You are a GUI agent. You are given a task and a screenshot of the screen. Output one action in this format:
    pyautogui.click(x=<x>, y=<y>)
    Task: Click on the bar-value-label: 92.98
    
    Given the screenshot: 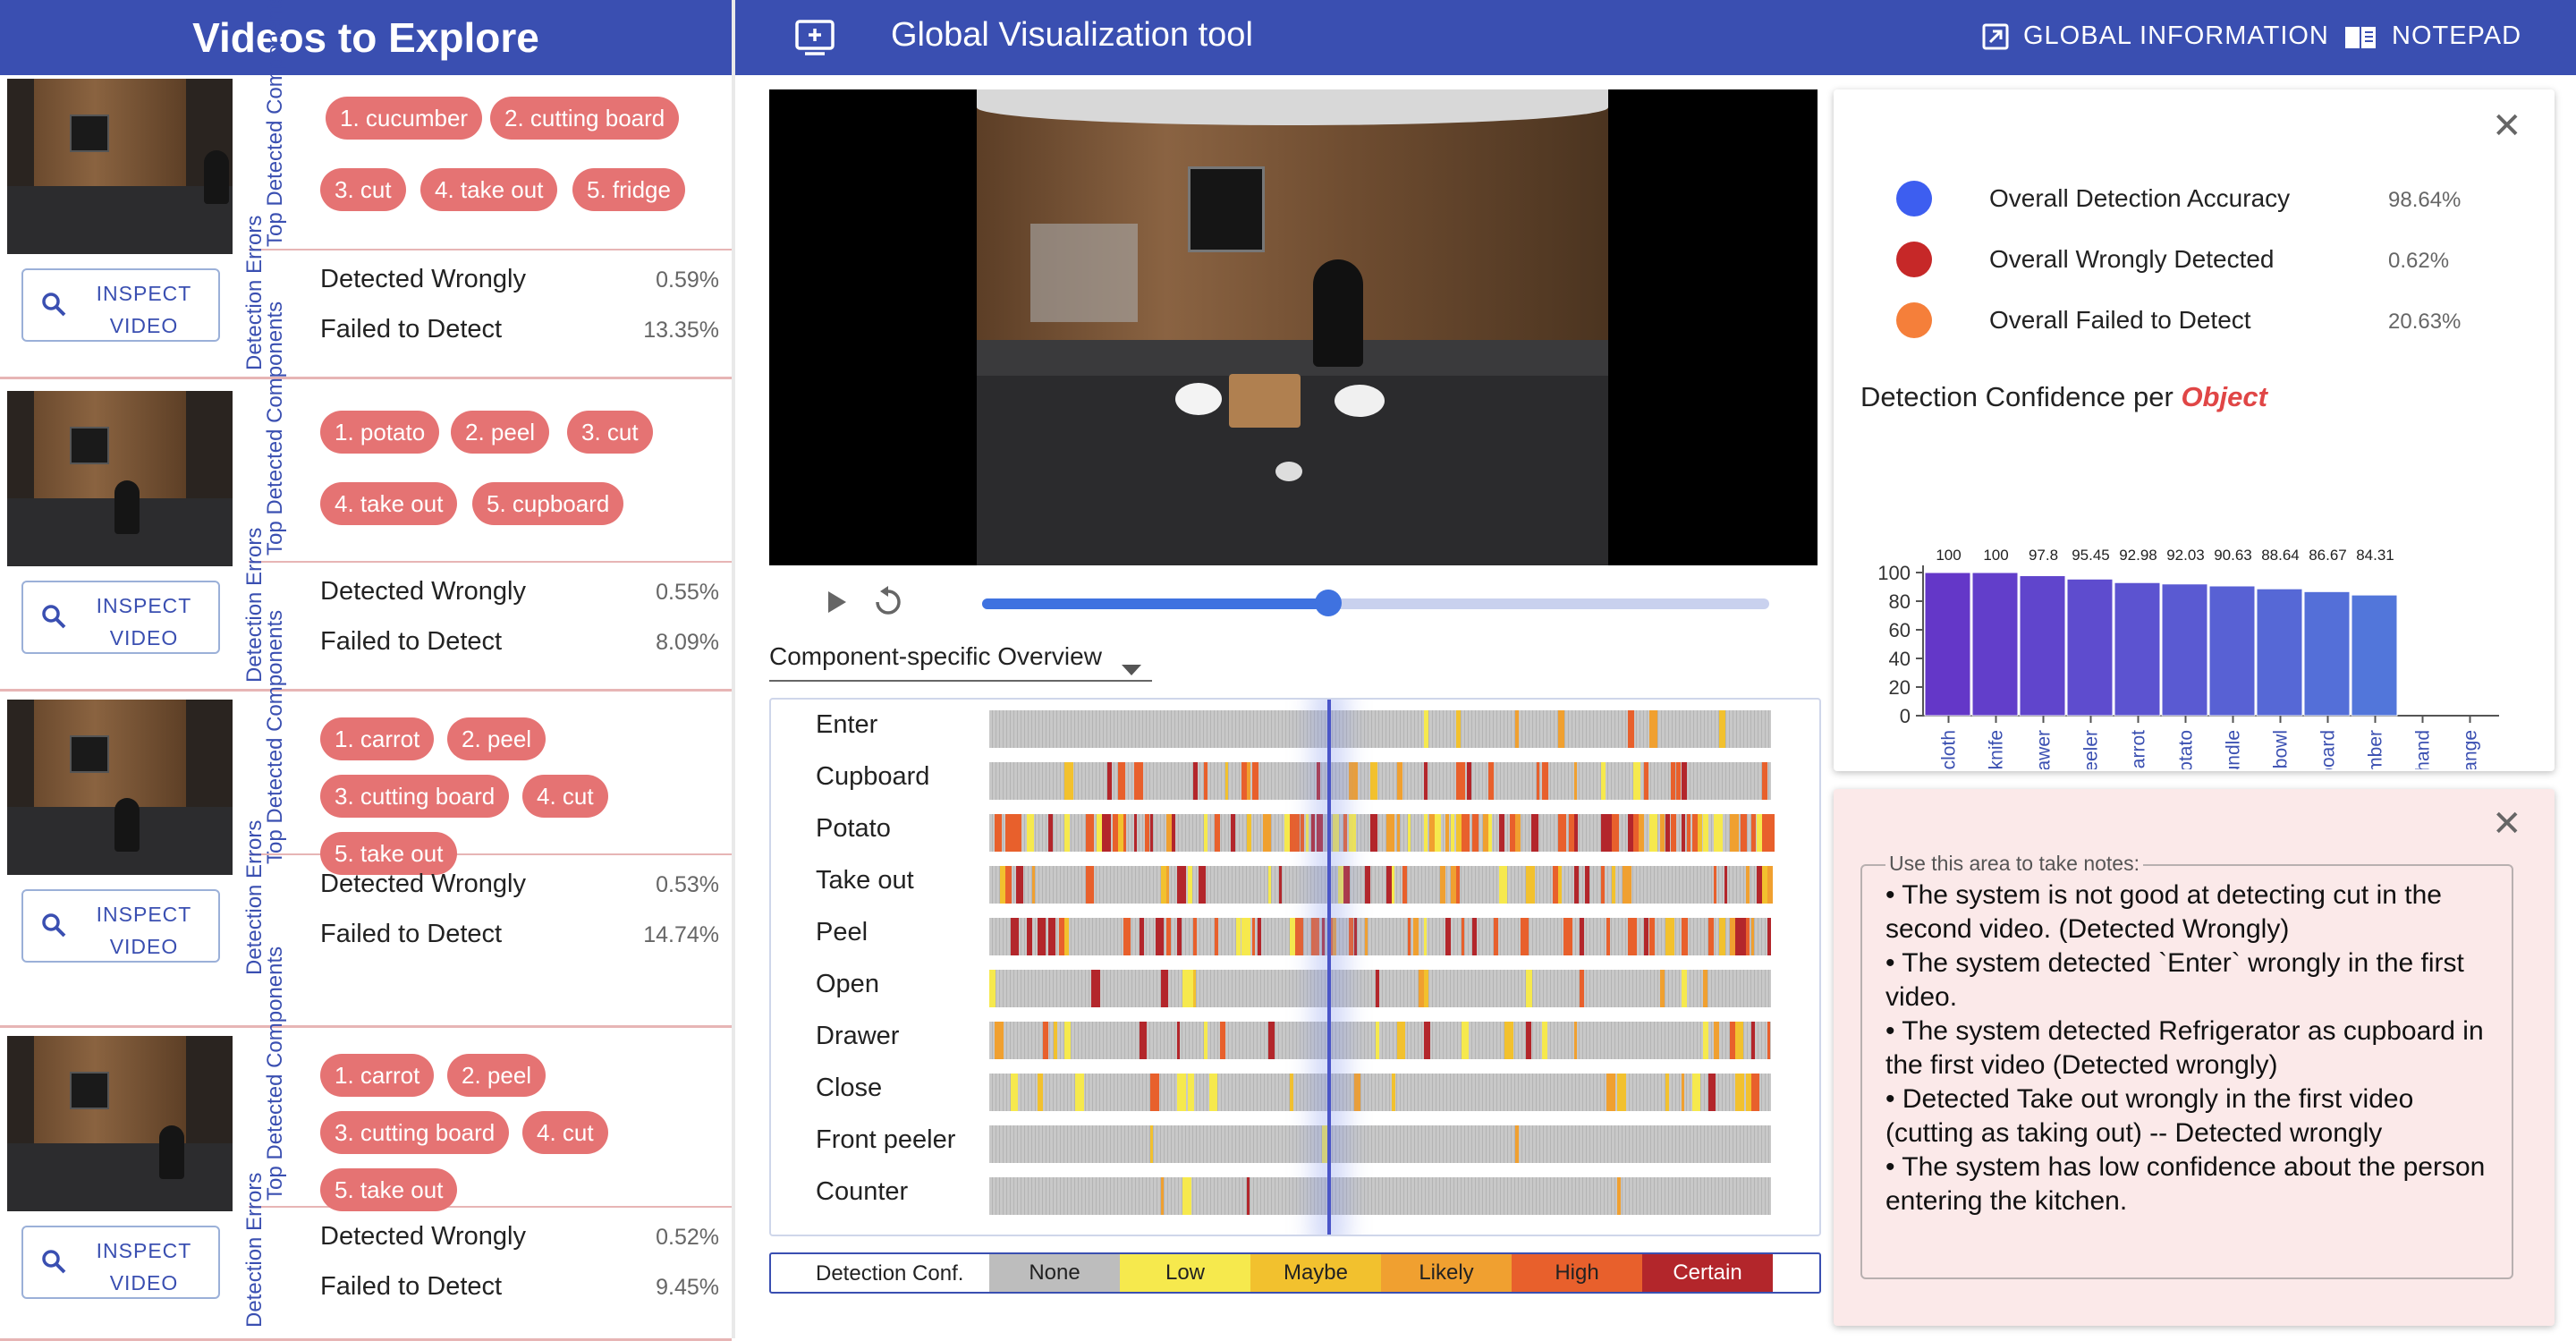 What is the action you would take?
    pyautogui.click(x=2138, y=555)
    